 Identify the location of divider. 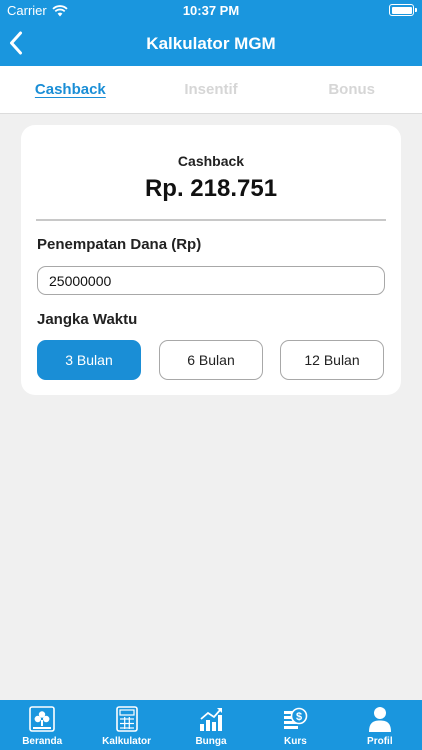
(211, 220).